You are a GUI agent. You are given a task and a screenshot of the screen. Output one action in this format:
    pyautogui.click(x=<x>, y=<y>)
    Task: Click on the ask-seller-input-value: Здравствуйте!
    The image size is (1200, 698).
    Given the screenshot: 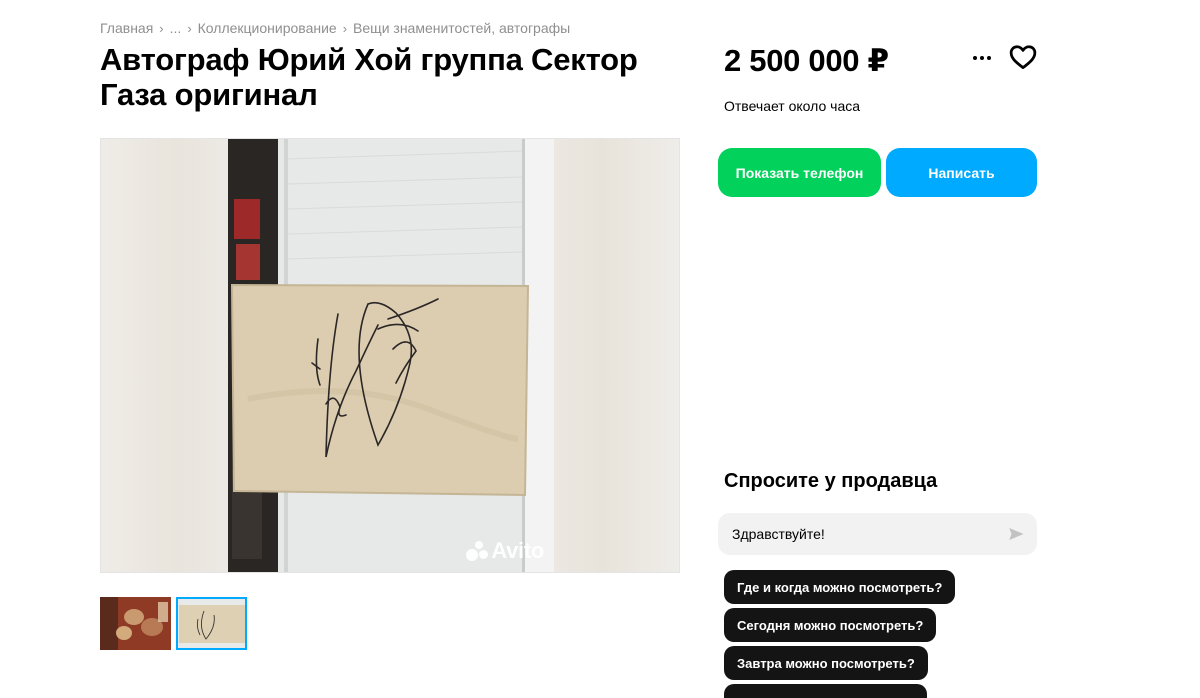 What is the action you would take?
    pyautogui.click(x=778, y=534)
    